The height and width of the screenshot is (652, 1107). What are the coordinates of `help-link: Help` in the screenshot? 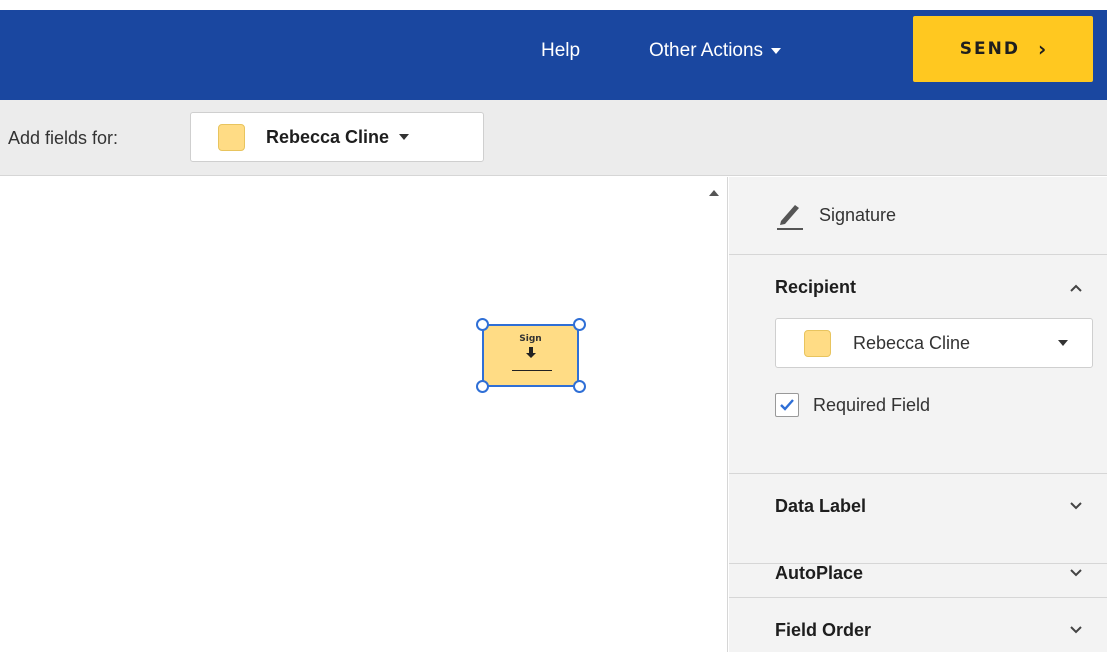 It's located at (560, 51).